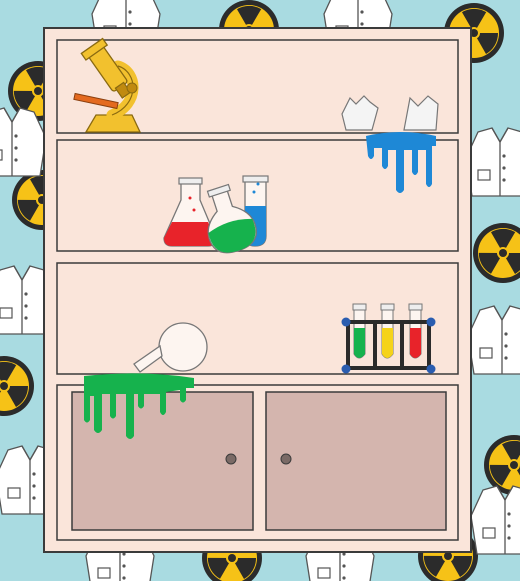 This screenshot has width=520, height=581. What do you see at coordinates (415, 331) in the screenshot?
I see `red-test-tube` at bounding box center [415, 331].